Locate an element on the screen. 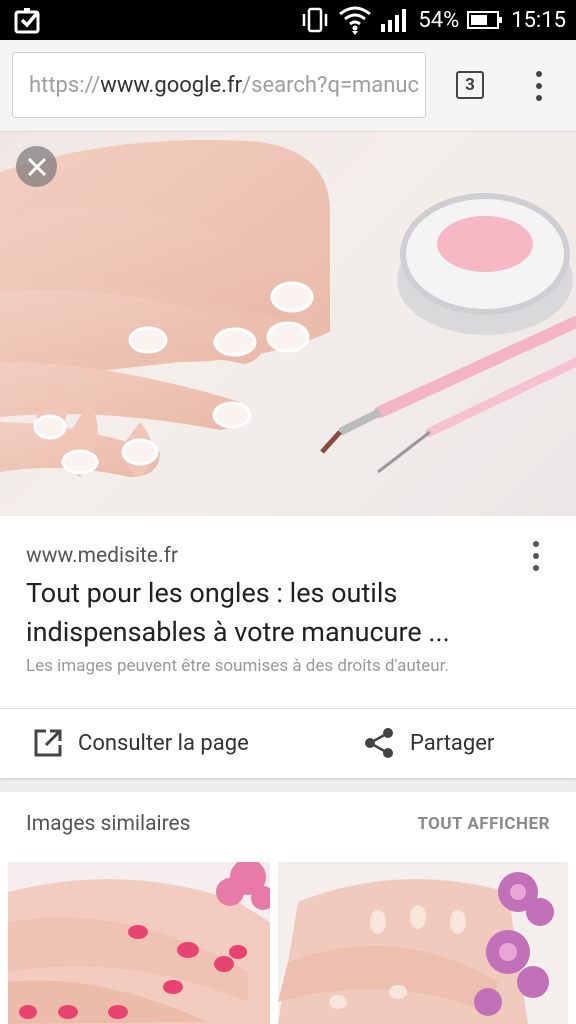 The height and width of the screenshot is (1024, 576). result-source: www.medisite.fr is located at coordinates (102, 556).